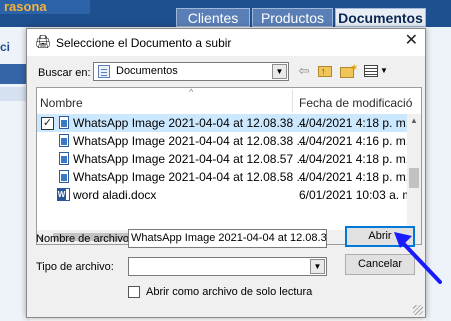 This screenshot has height=321, width=451. What do you see at coordinates (84, 239) in the screenshot?
I see `file-name-label: Nombre de archivo:` at bounding box center [84, 239].